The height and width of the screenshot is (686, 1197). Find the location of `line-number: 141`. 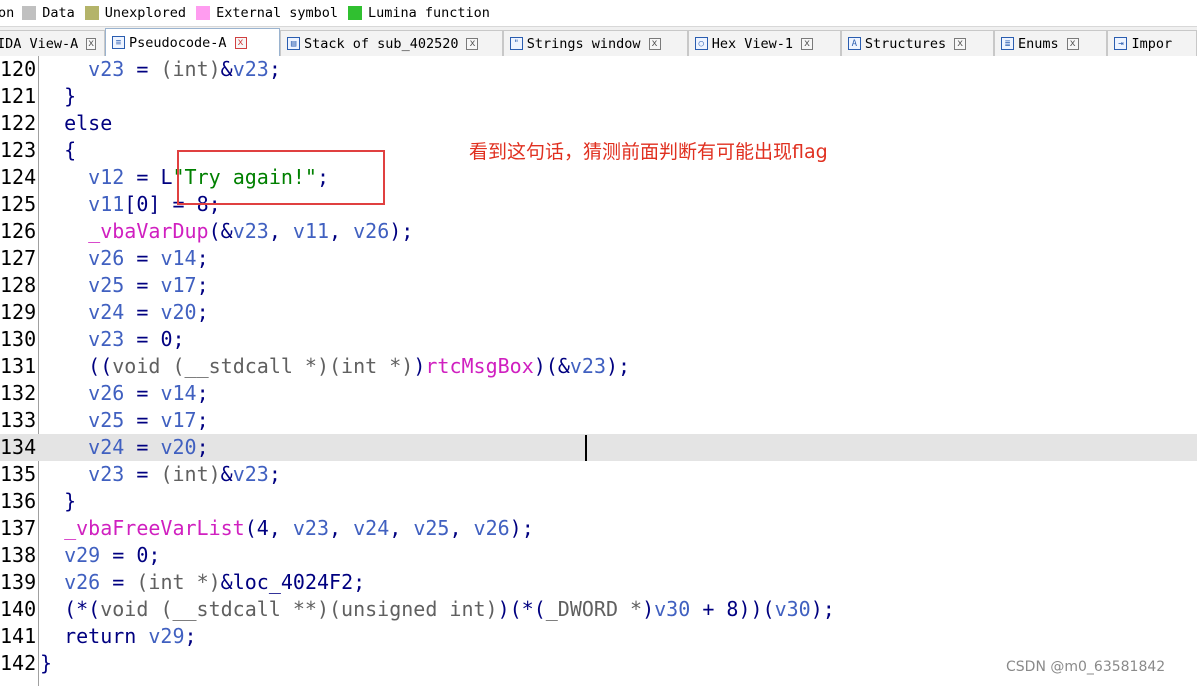

line-number: 141 is located at coordinates (18, 636).